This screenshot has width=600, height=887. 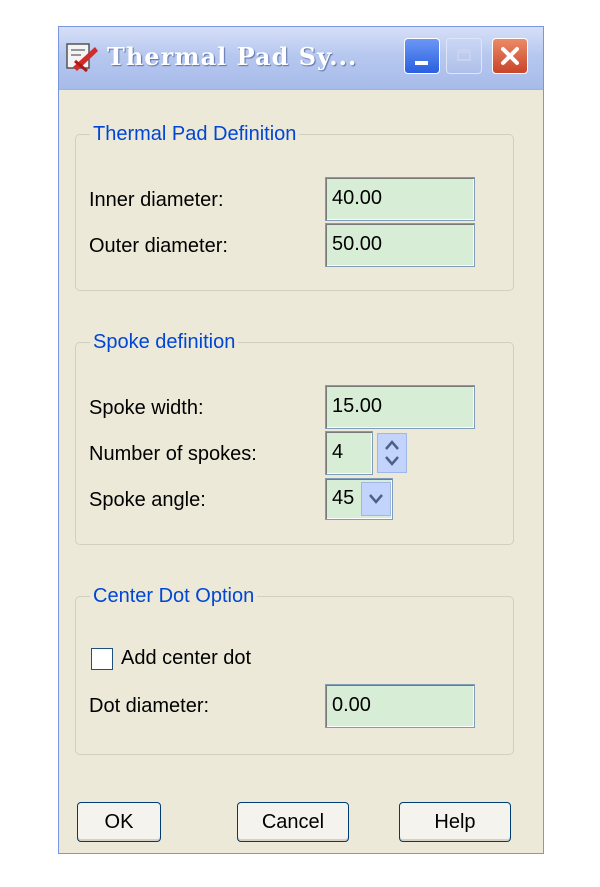 I want to click on spoke-angle-label: Spoke angle:, so click(x=147, y=500).